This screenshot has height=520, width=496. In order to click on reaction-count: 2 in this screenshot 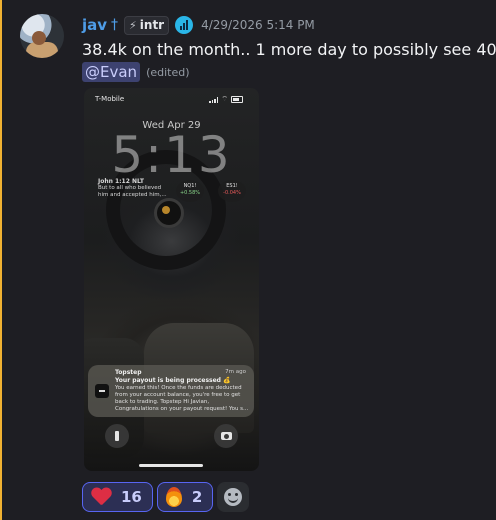, I will do `click(197, 497)`.